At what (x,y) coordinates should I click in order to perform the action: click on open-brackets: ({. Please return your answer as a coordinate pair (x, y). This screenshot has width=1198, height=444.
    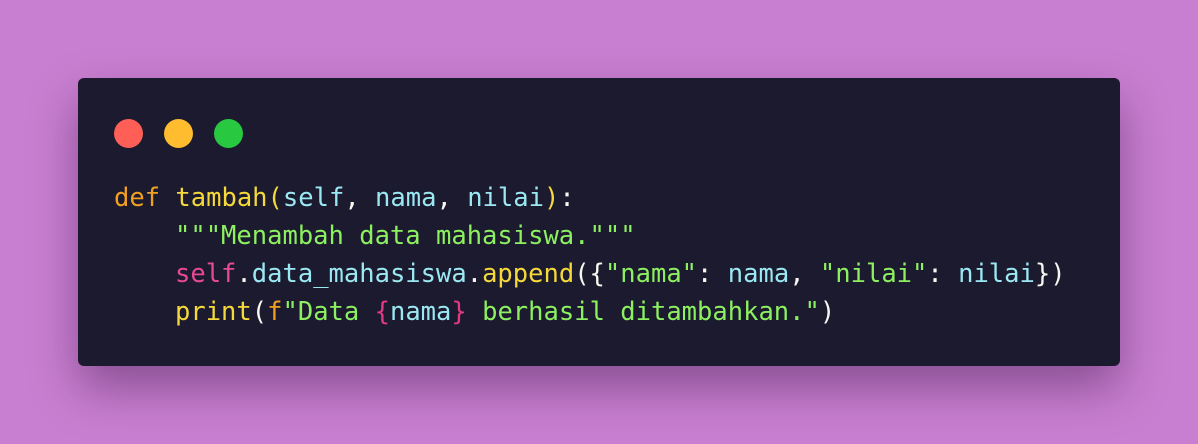
    Looking at the image, I should click on (589, 274).